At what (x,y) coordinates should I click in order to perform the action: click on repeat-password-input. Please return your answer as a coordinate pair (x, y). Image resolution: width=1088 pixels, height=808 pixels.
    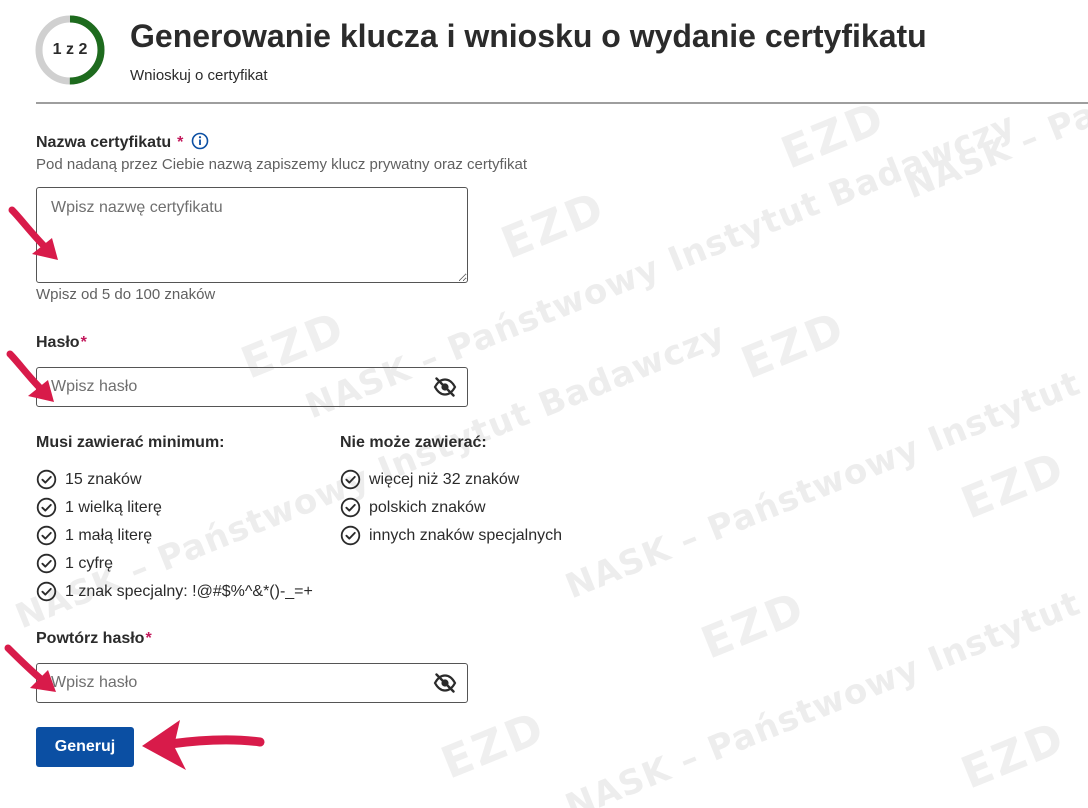
    Looking at the image, I should click on (231, 683).